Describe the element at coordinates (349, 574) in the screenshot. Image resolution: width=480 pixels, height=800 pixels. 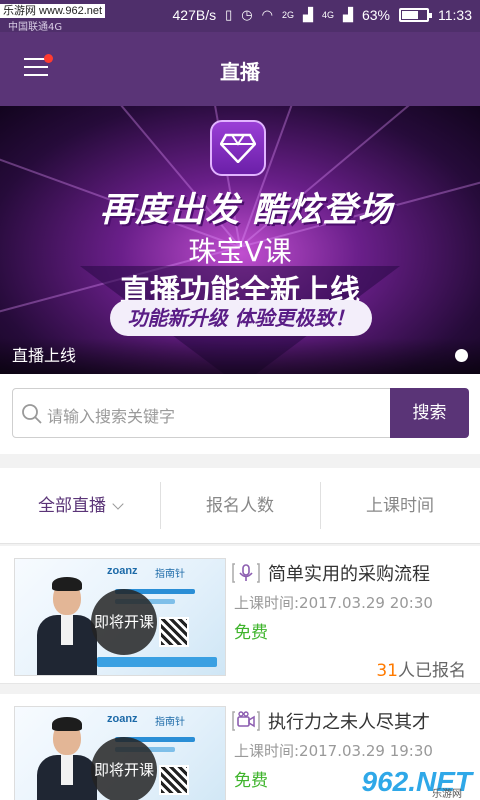
I see `course-title: 简单实用的采购流程` at that location.